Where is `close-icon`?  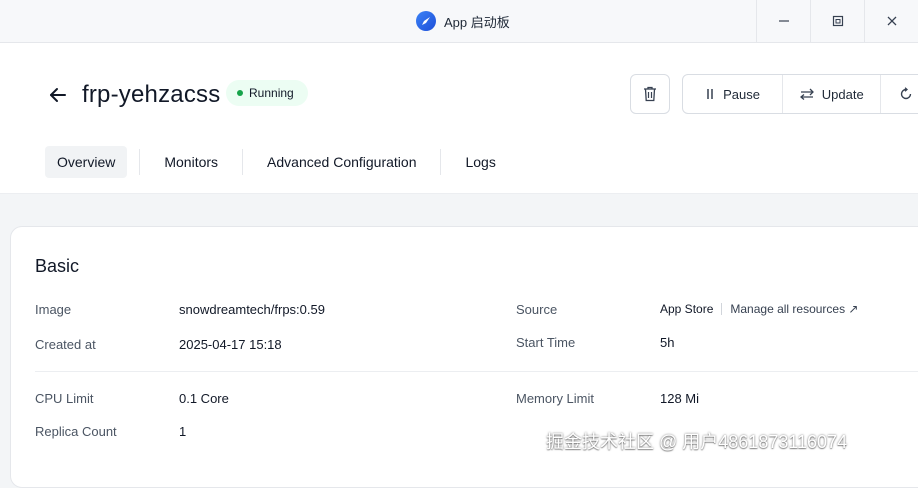
close-icon is located at coordinates (891, 21).